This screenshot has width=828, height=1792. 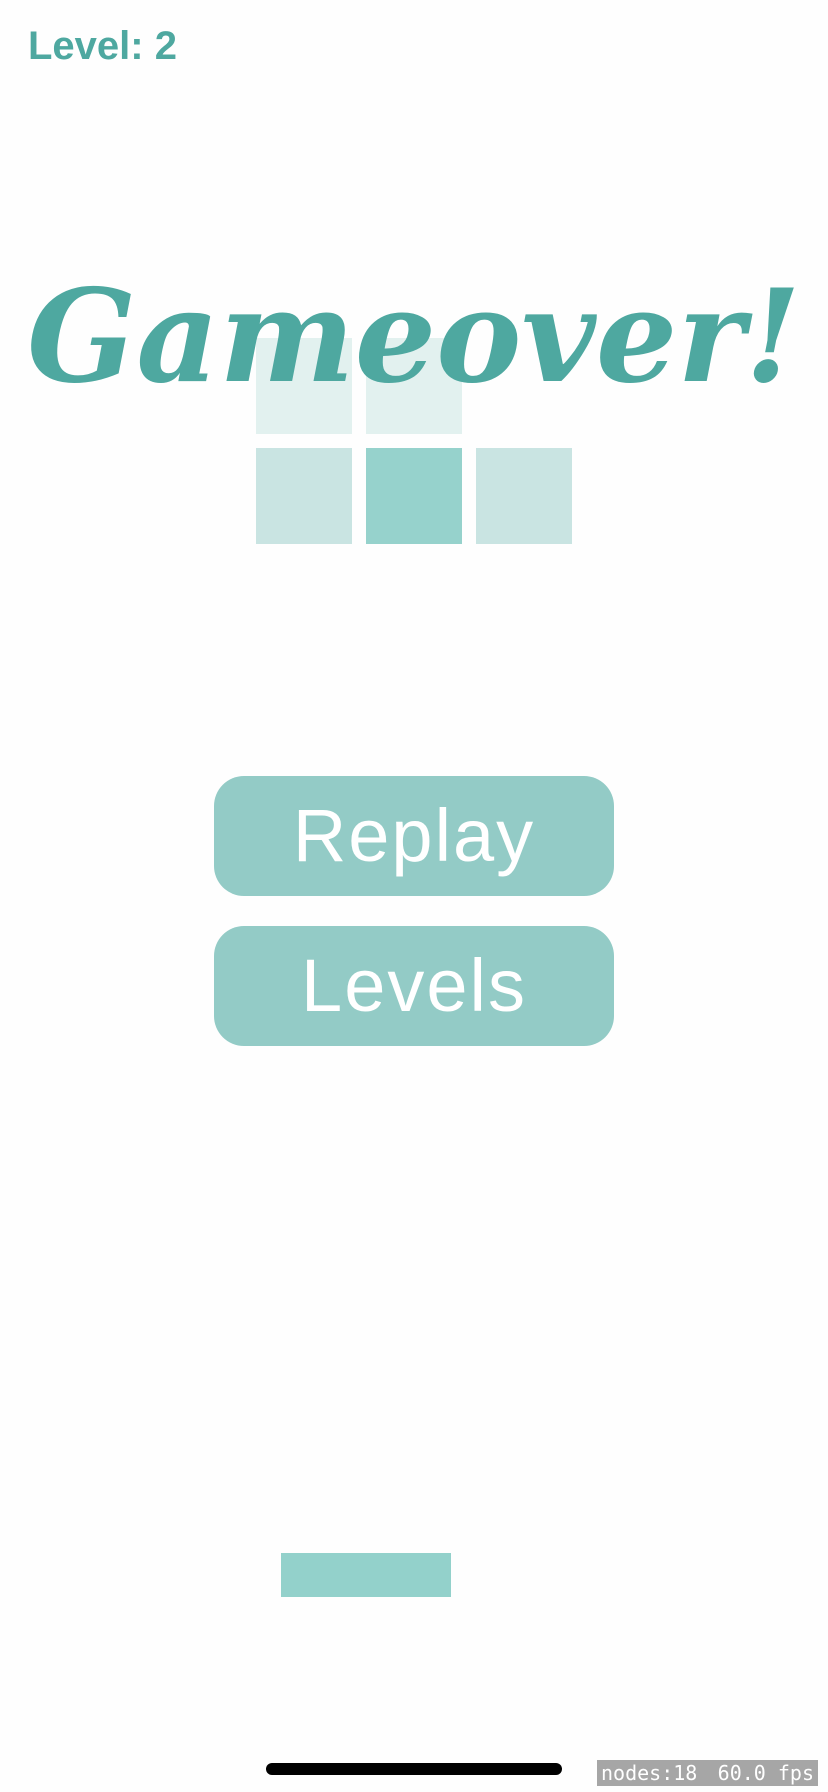 What do you see at coordinates (765, 1773) in the screenshot?
I see `fps-counter: 60.0 fps` at bounding box center [765, 1773].